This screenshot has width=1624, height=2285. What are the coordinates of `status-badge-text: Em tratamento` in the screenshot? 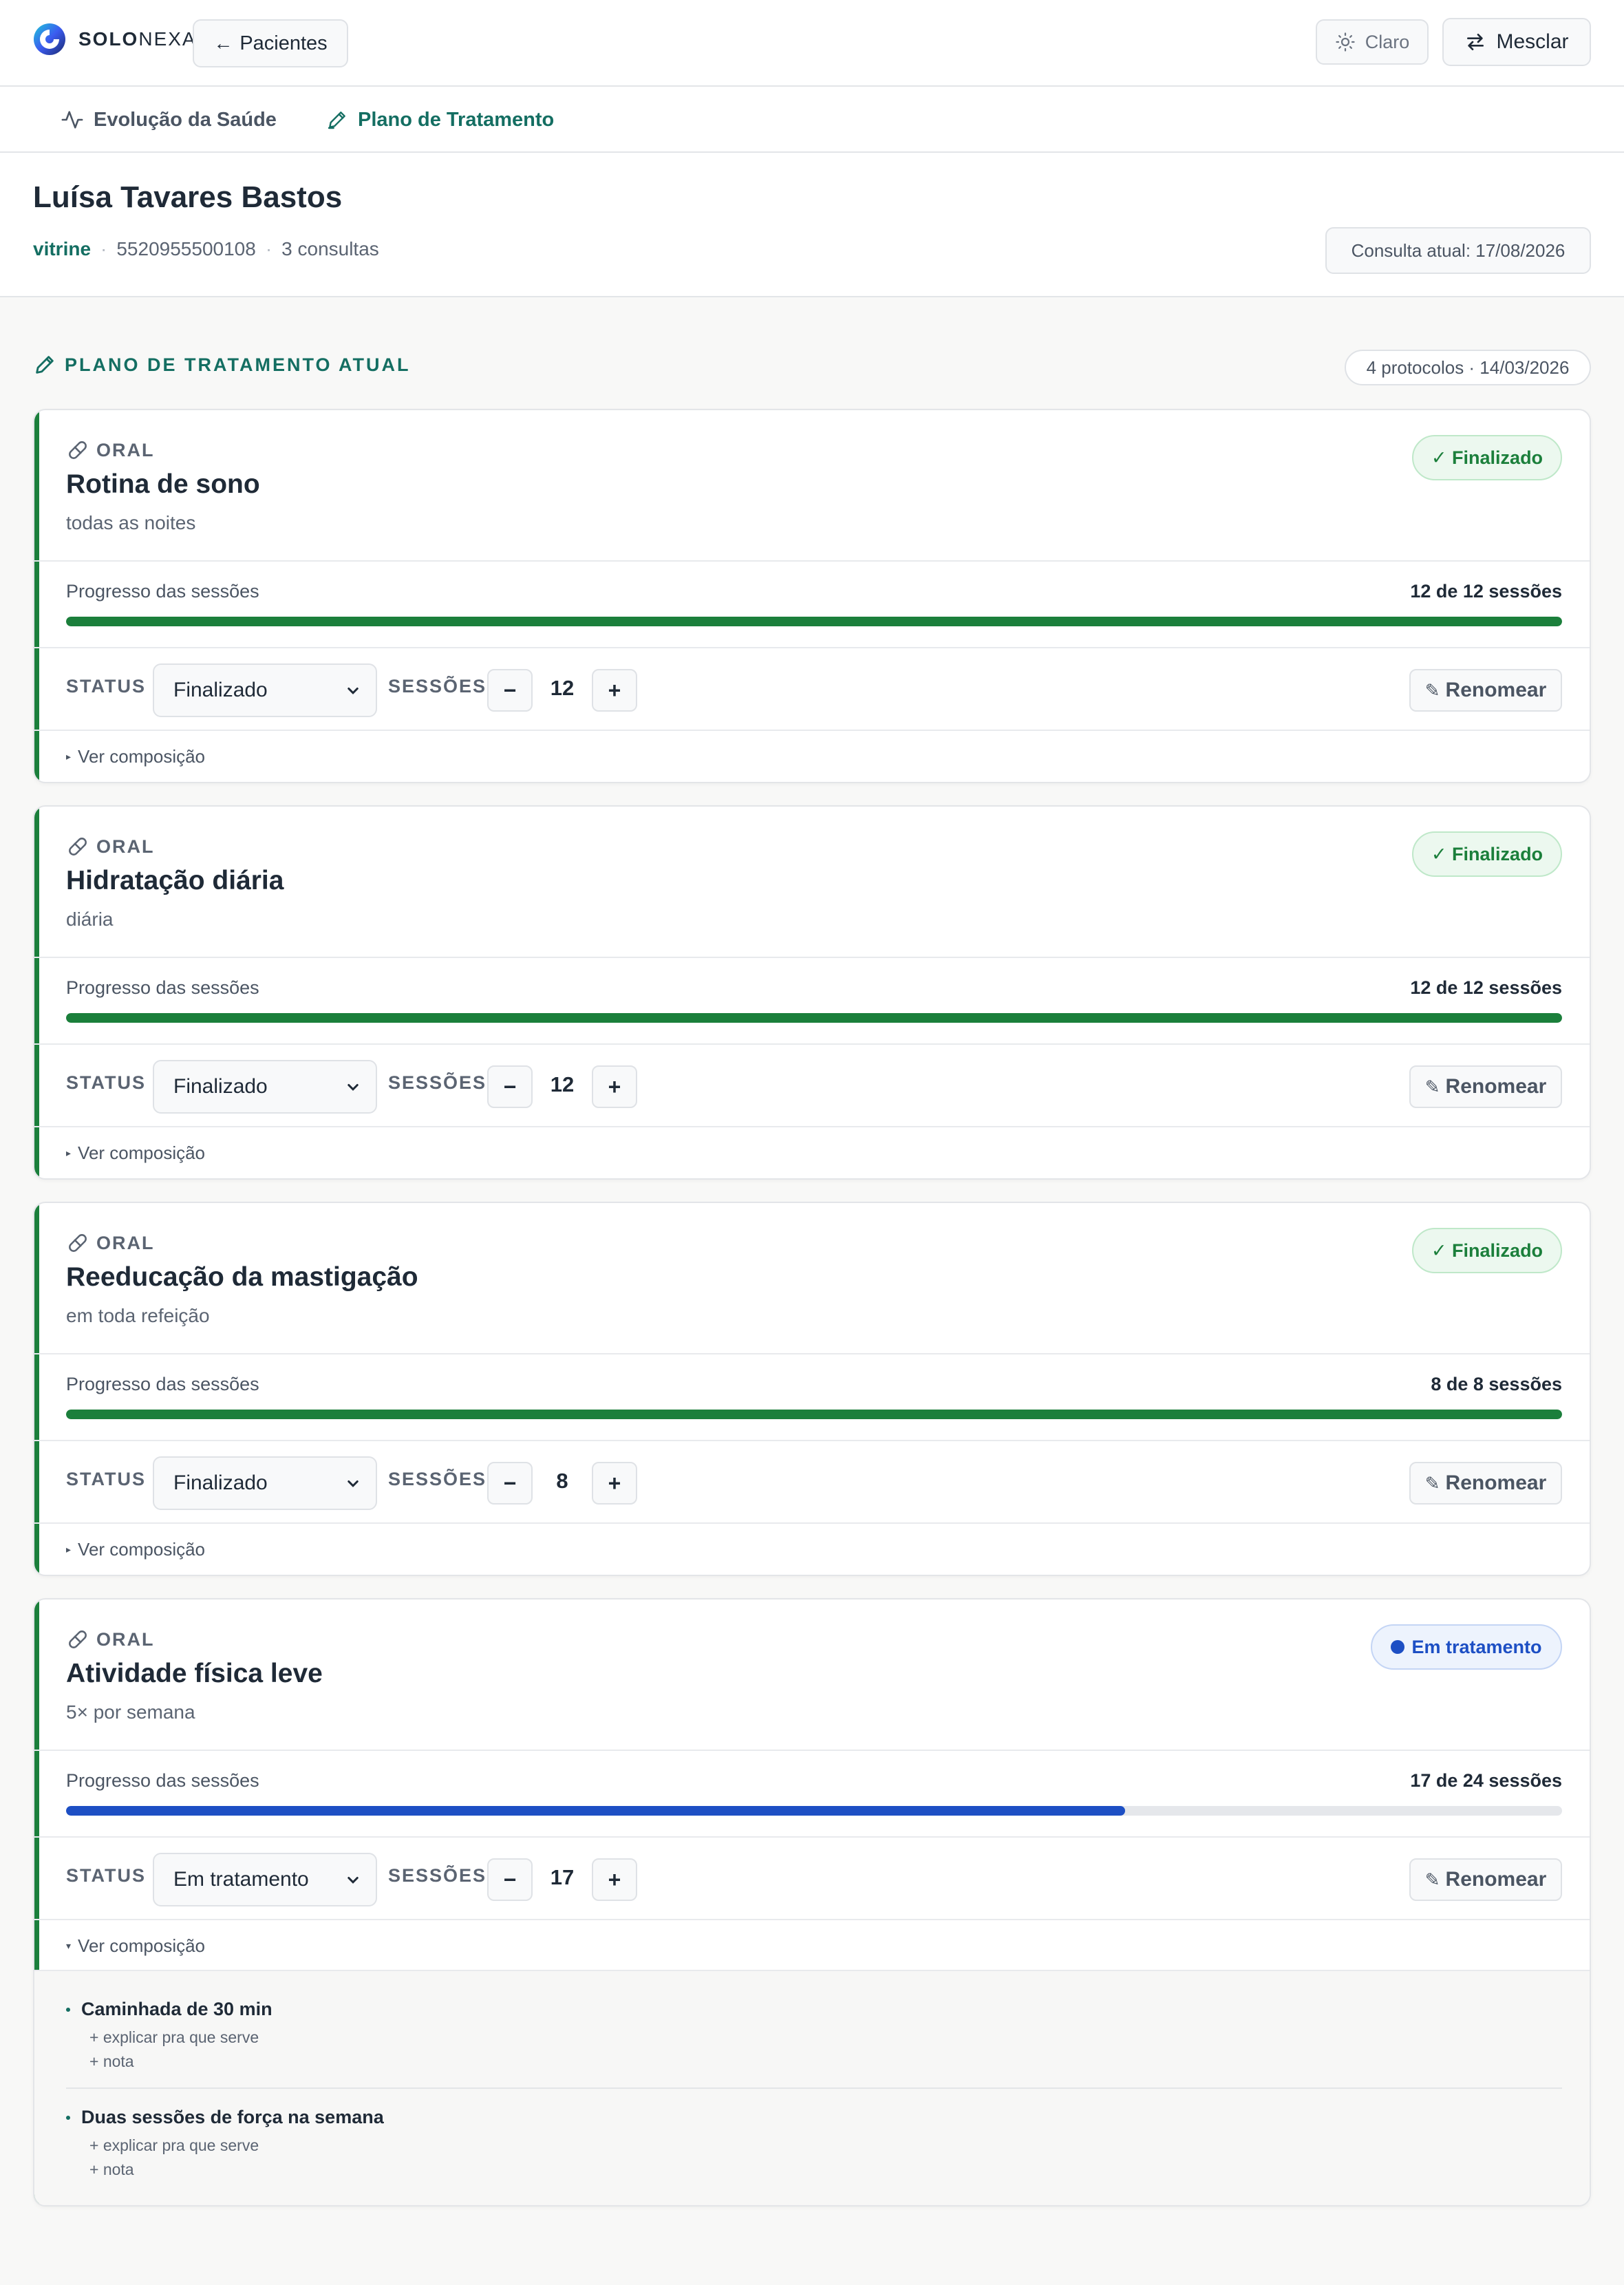 It's located at (1476, 1647).